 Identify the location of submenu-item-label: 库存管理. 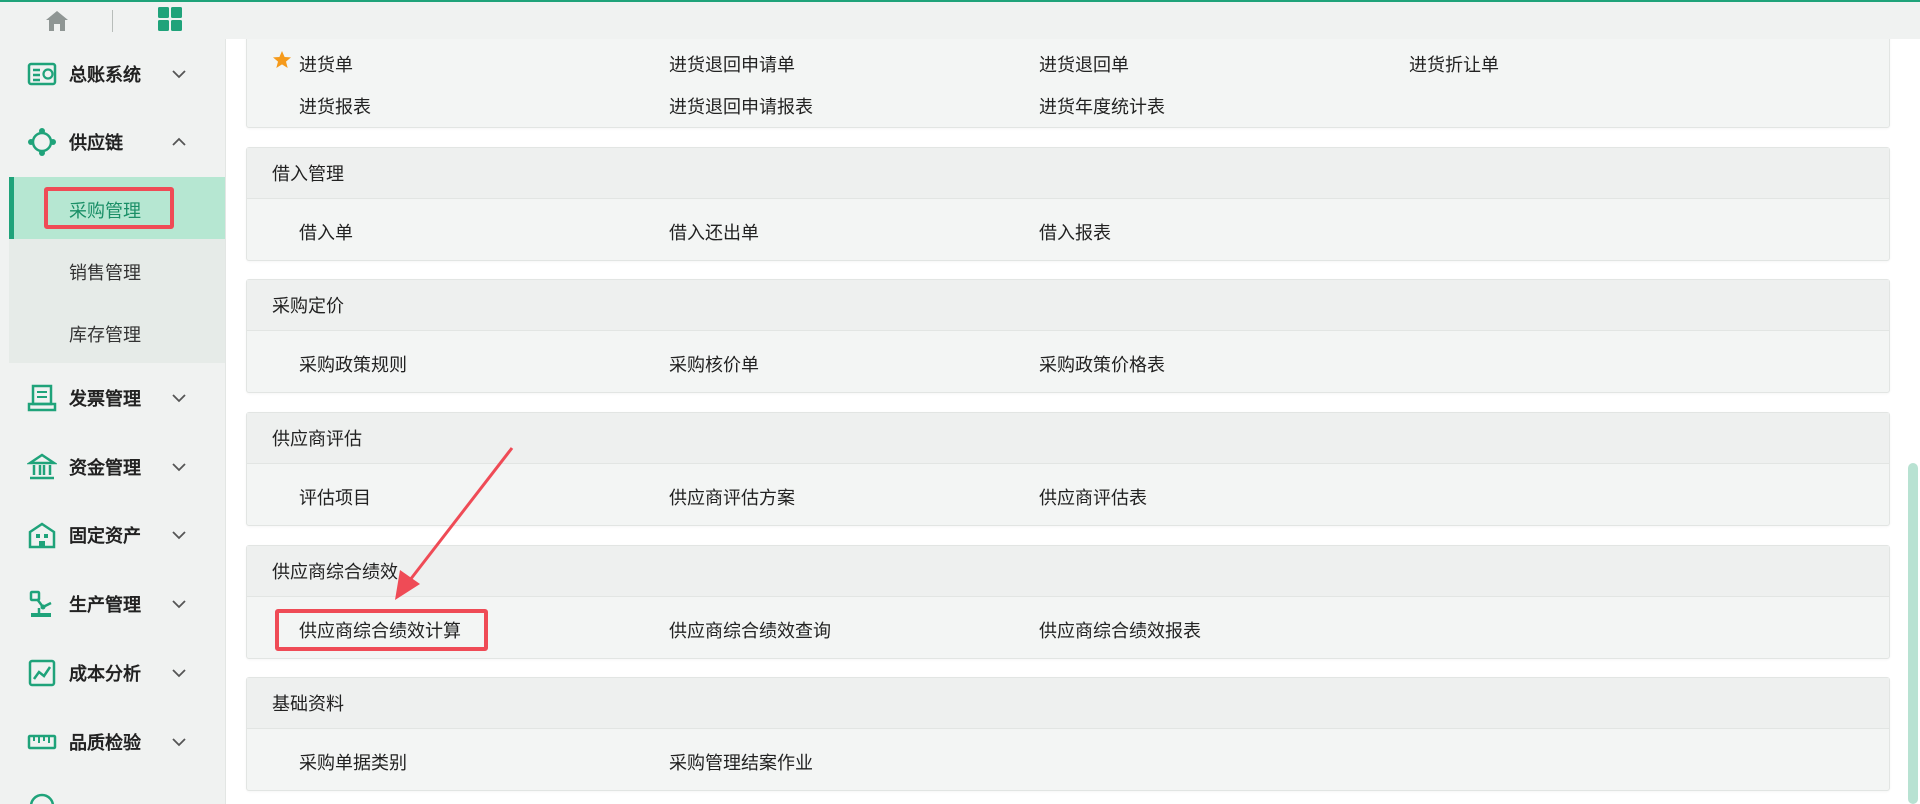
(105, 335).